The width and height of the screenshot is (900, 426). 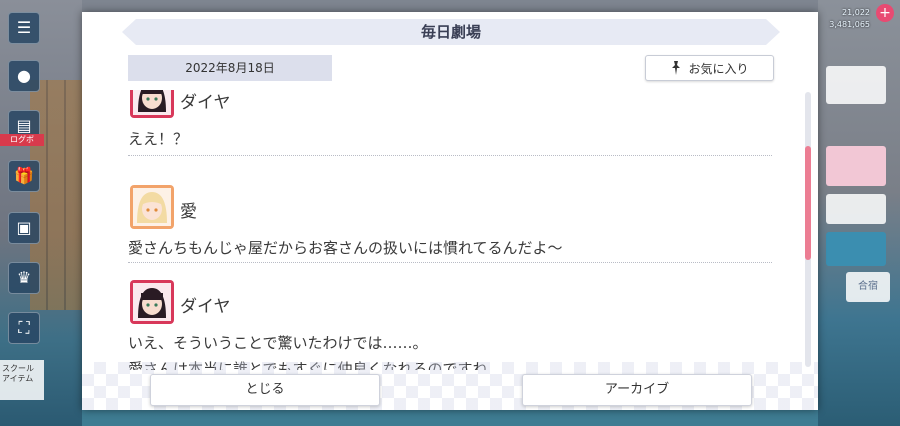 I want to click on login-bonus-badge: ログボ, so click(x=22, y=140).